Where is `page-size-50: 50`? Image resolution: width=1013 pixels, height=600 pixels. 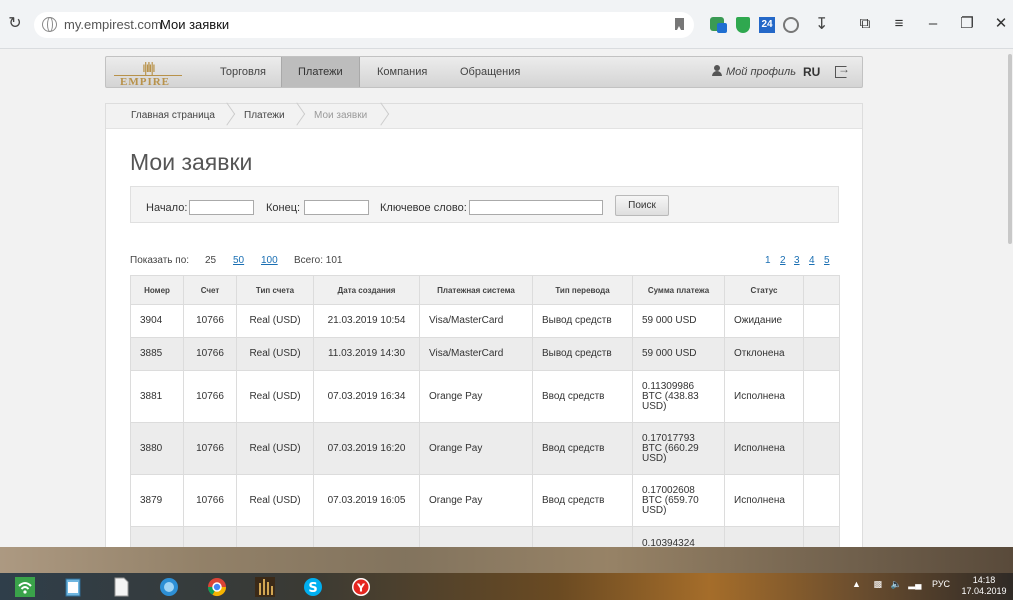 page-size-50: 50 is located at coordinates (238, 260).